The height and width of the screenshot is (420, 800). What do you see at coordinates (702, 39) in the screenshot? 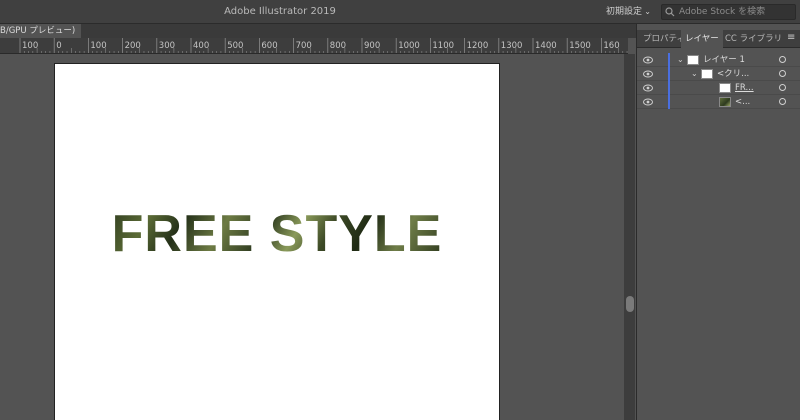
I see `tab-layers: レイヤー` at bounding box center [702, 39].